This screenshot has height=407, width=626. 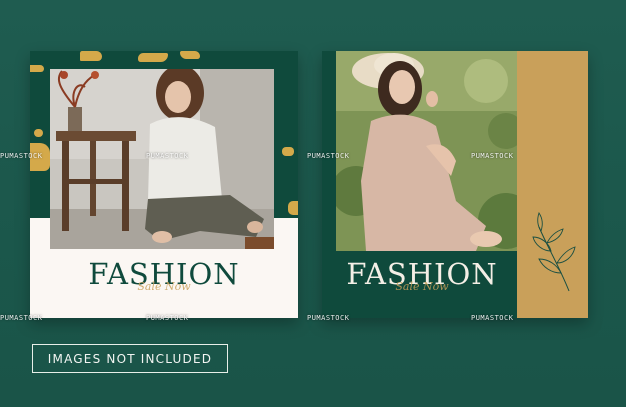 I want to click on right-card-photo, so click(x=429, y=151).